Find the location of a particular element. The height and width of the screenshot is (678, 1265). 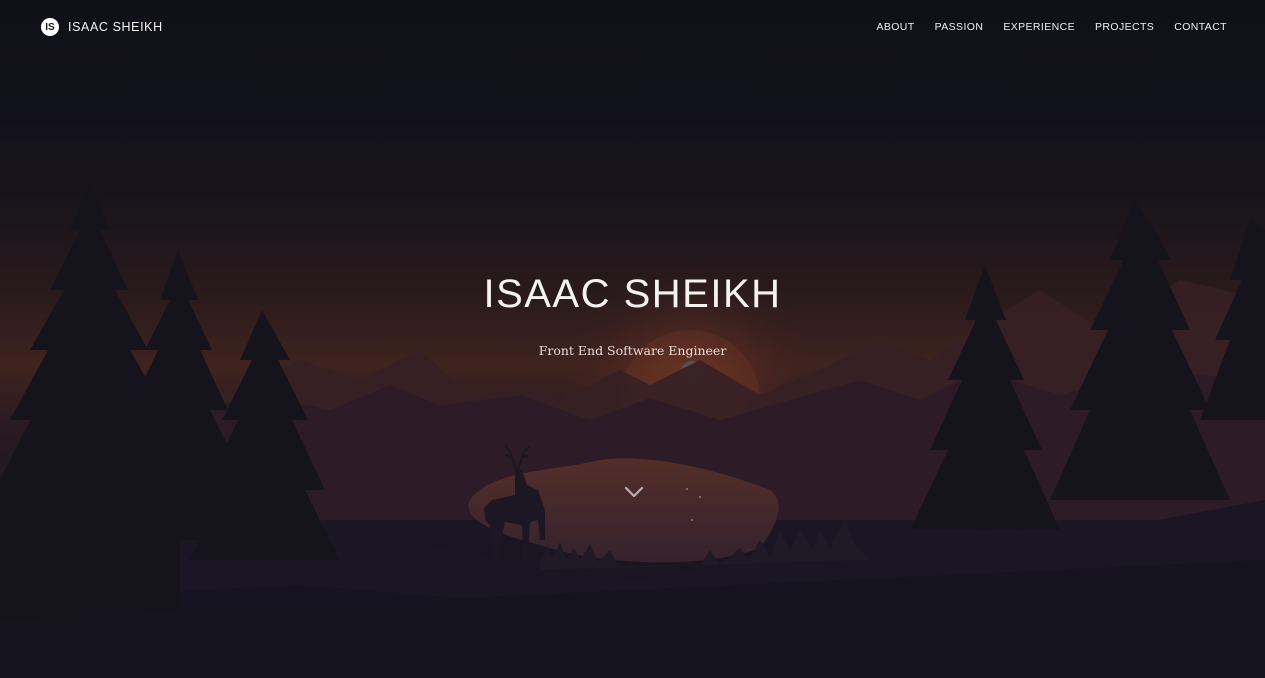

hero-subtitle: Front End Software Engineer is located at coordinates (632, 350).